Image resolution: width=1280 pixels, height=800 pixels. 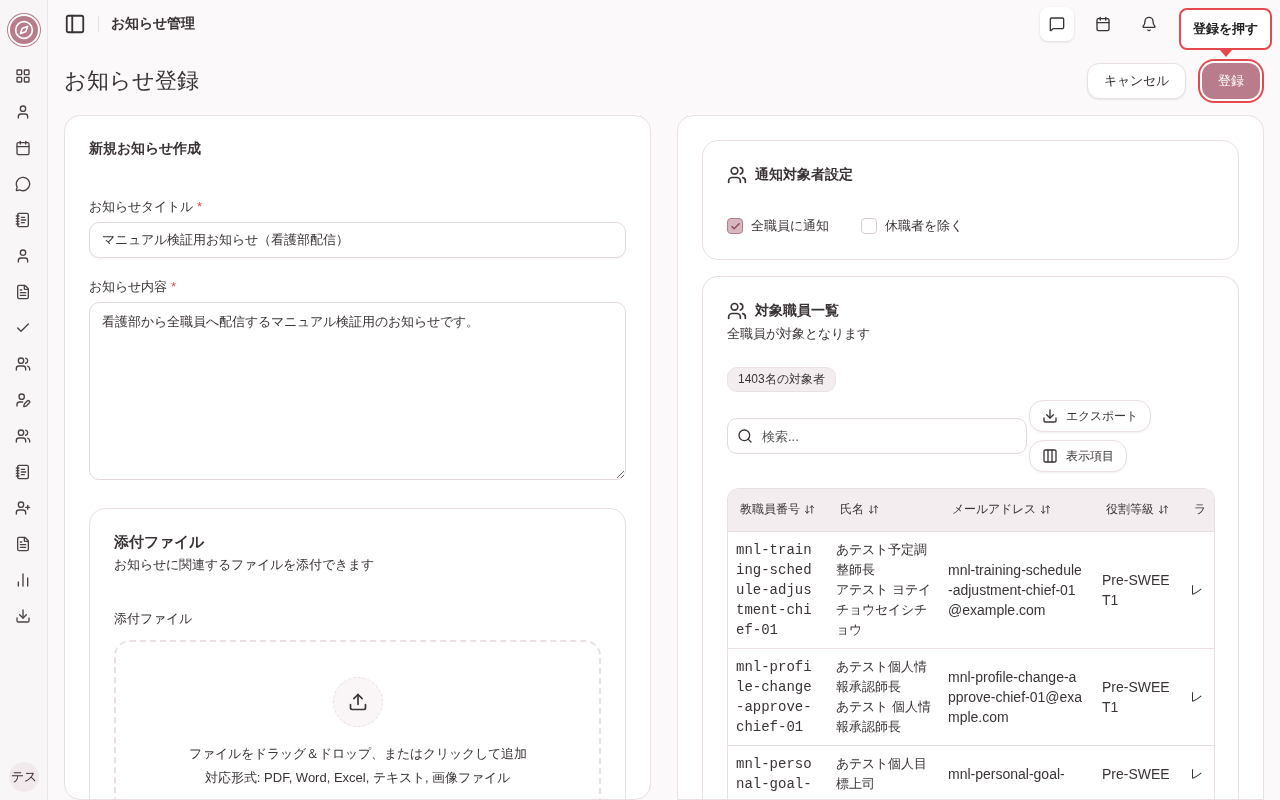 I want to click on user-edit-icon, so click(x=23, y=401).